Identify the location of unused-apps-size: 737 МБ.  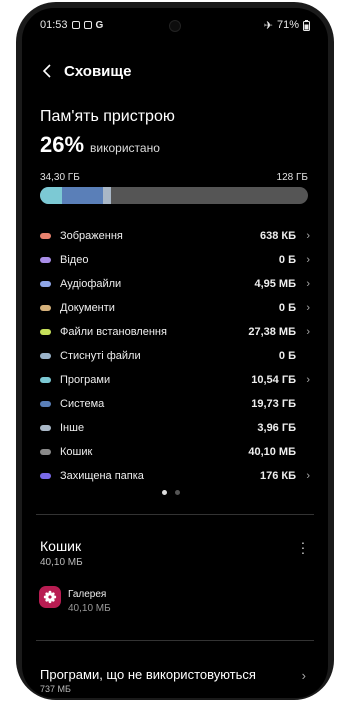
(55, 689).